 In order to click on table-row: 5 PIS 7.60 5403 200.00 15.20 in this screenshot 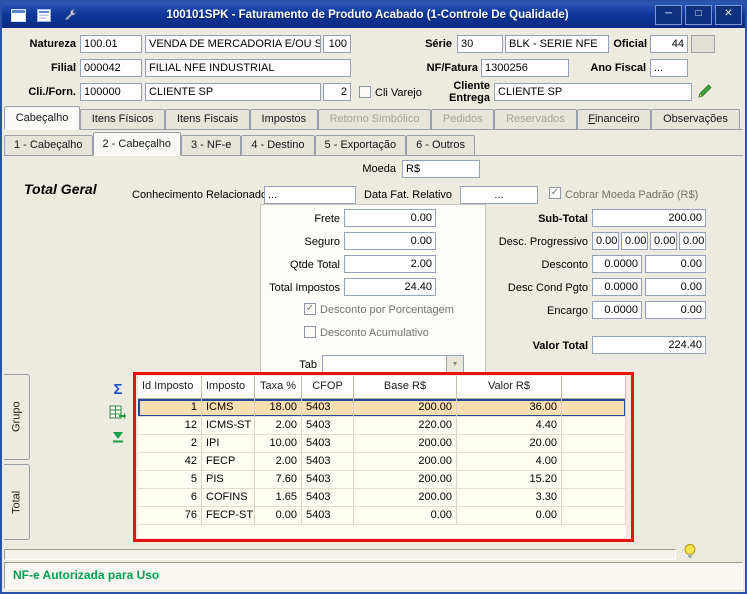, I will do `click(382, 480)`.